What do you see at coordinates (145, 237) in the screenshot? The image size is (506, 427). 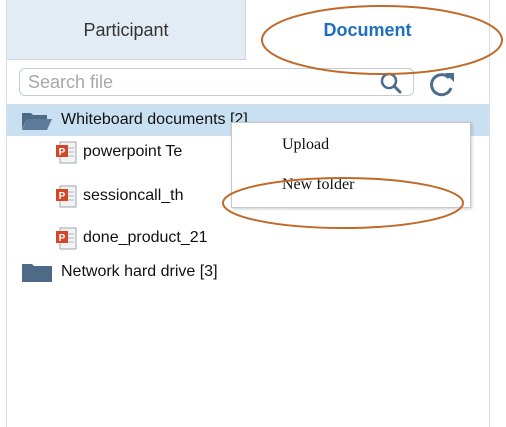 I see `file-label: done_product_21` at bounding box center [145, 237].